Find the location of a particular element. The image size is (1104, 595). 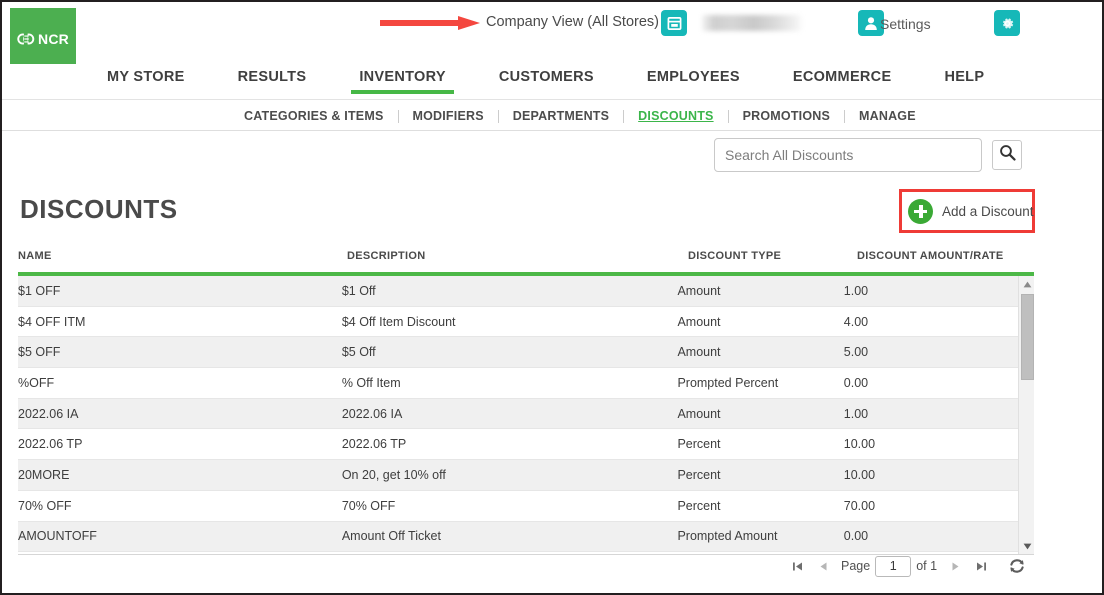

table-cell-name: $1 OFF is located at coordinates (39, 290).